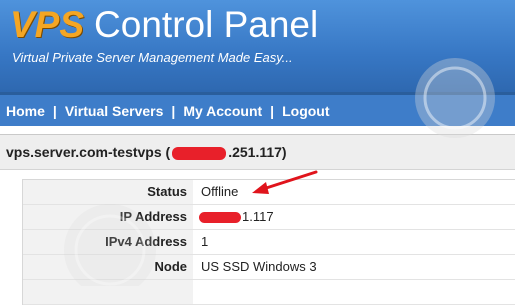  Describe the element at coordinates (108, 242) in the screenshot. I see `ipv4-label: IPv4 Address` at that location.